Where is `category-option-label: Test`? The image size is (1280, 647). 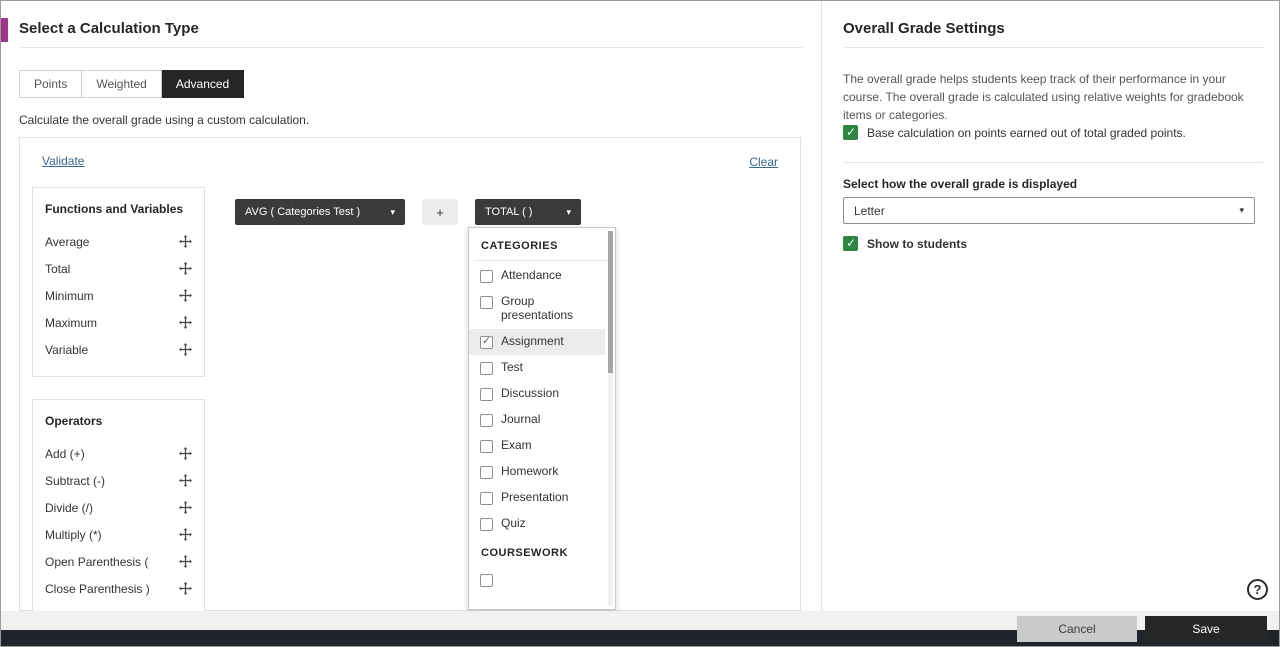 category-option-label: Test is located at coordinates (512, 366).